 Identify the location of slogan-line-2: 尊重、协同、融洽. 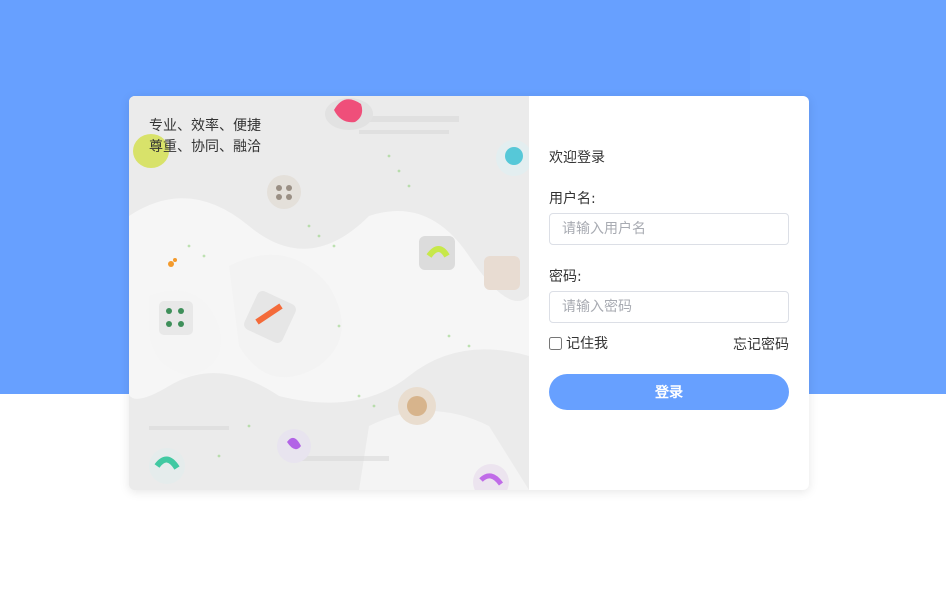
(205, 147).